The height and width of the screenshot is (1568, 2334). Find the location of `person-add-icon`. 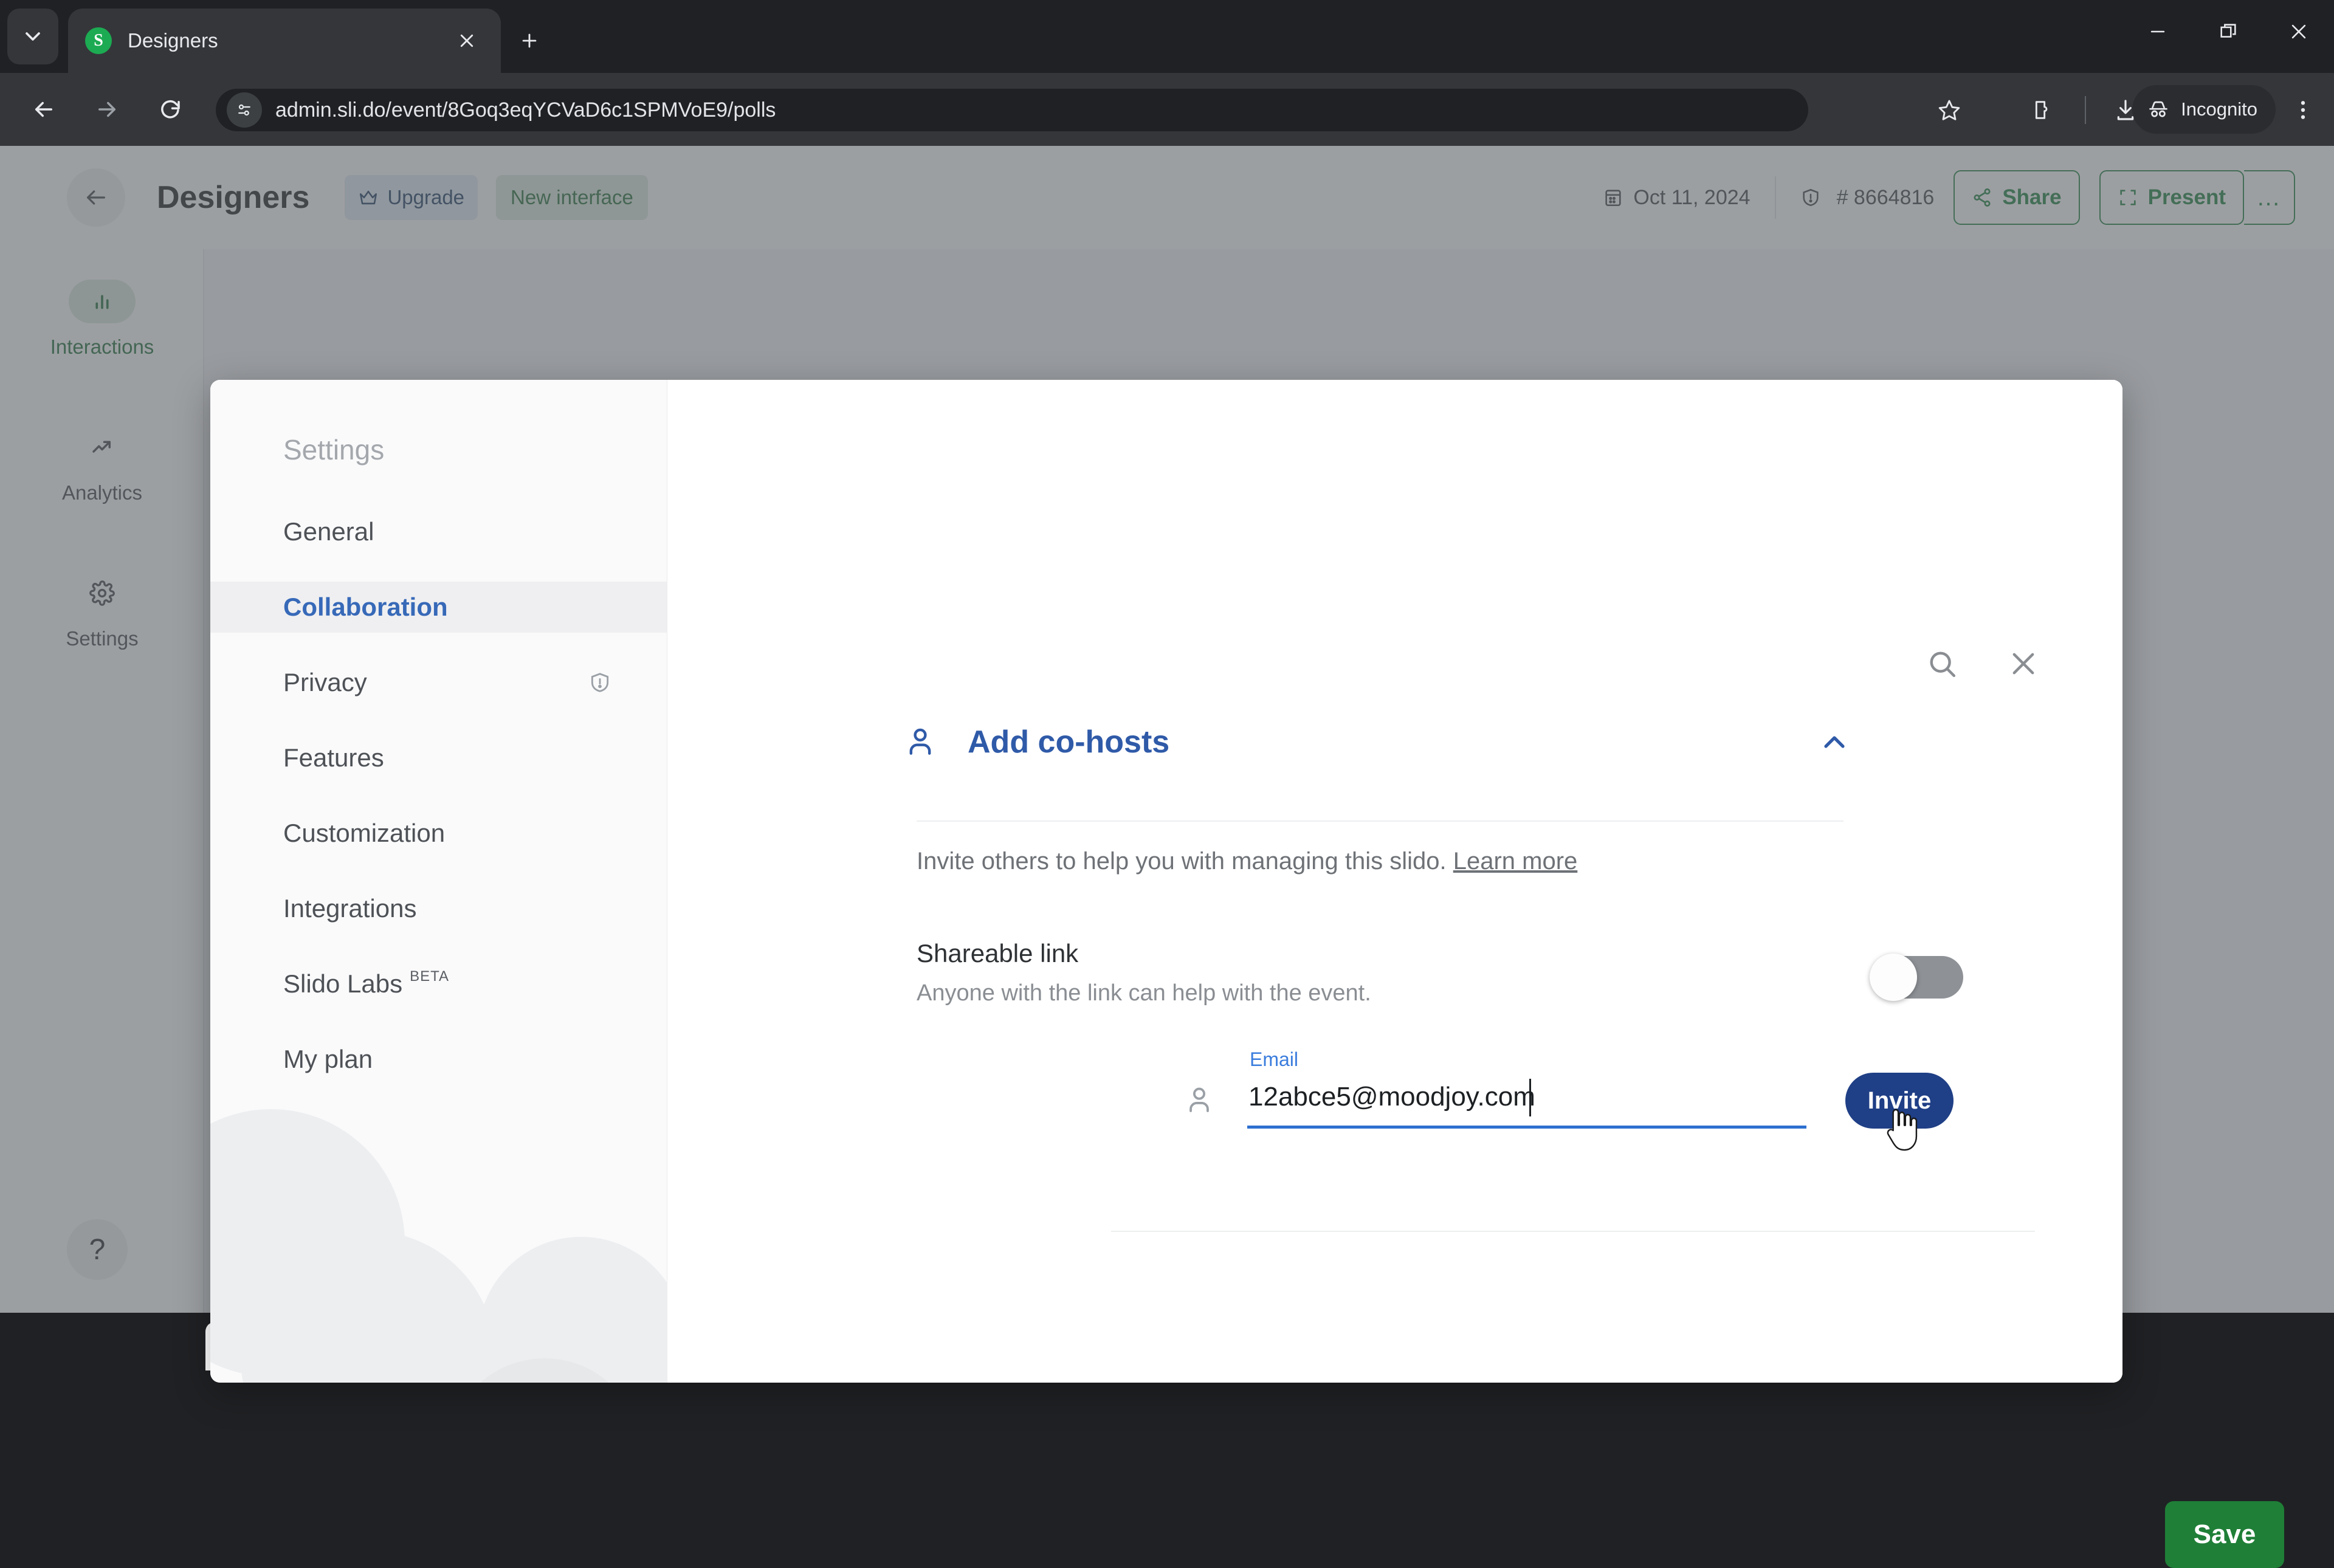

person-add-icon is located at coordinates (920, 742).